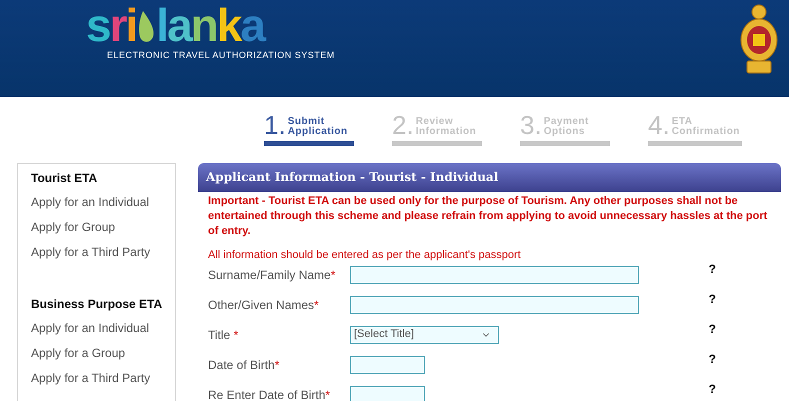 This screenshot has width=789, height=401. Describe the element at coordinates (210, 25) in the screenshot. I see `logo-text: lanka` at that location.